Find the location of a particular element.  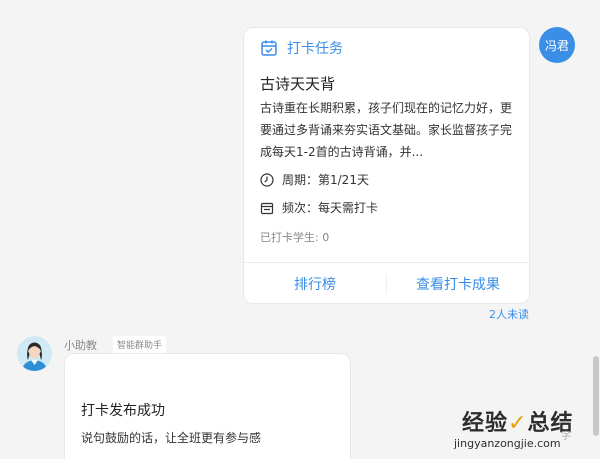

task-frequency: 频次：每天需打卡 is located at coordinates (319, 207).